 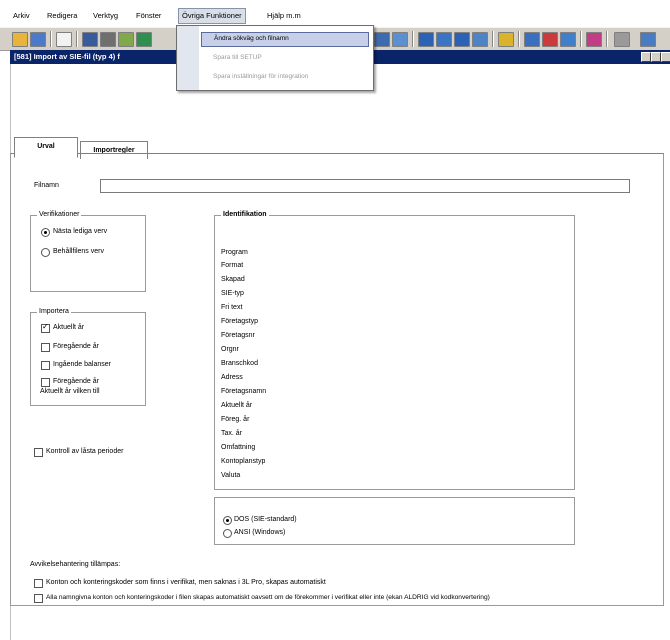 What do you see at coordinates (45, 347) in the screenshot?
I see `check-foregaende-ar` at bounding box center [45, 347].